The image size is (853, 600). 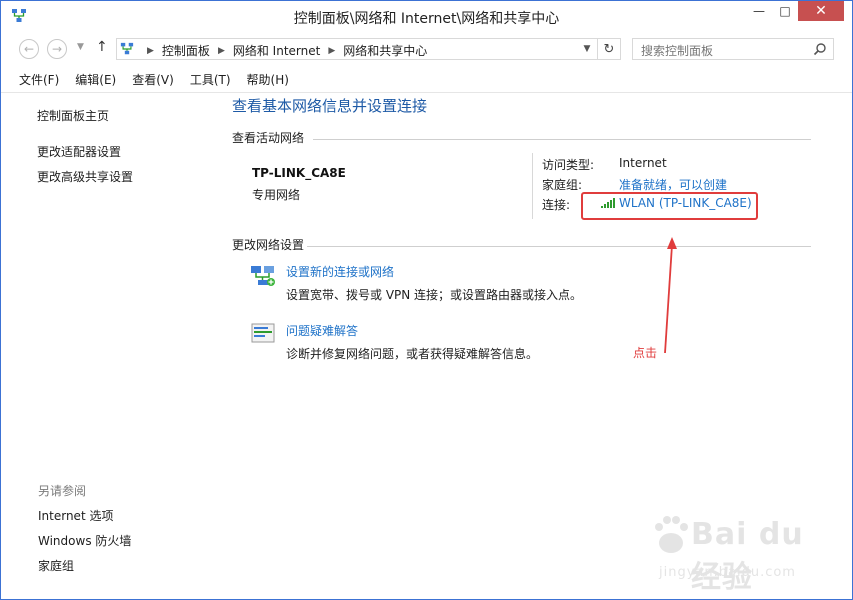 I want to click on change-settings-heading: 更改网络设置, so click(x=268, y=245).